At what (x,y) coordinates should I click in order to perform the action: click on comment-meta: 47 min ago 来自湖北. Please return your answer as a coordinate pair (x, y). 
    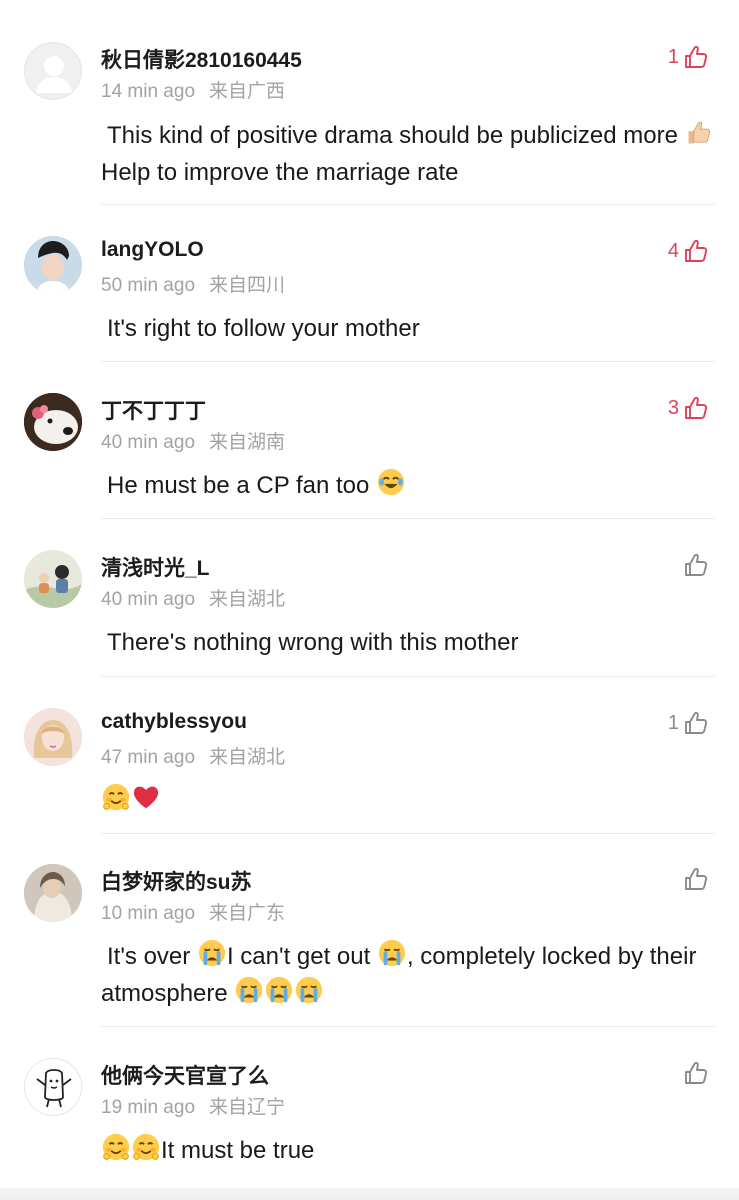
    Looking at the image, I should click on (193, 755).